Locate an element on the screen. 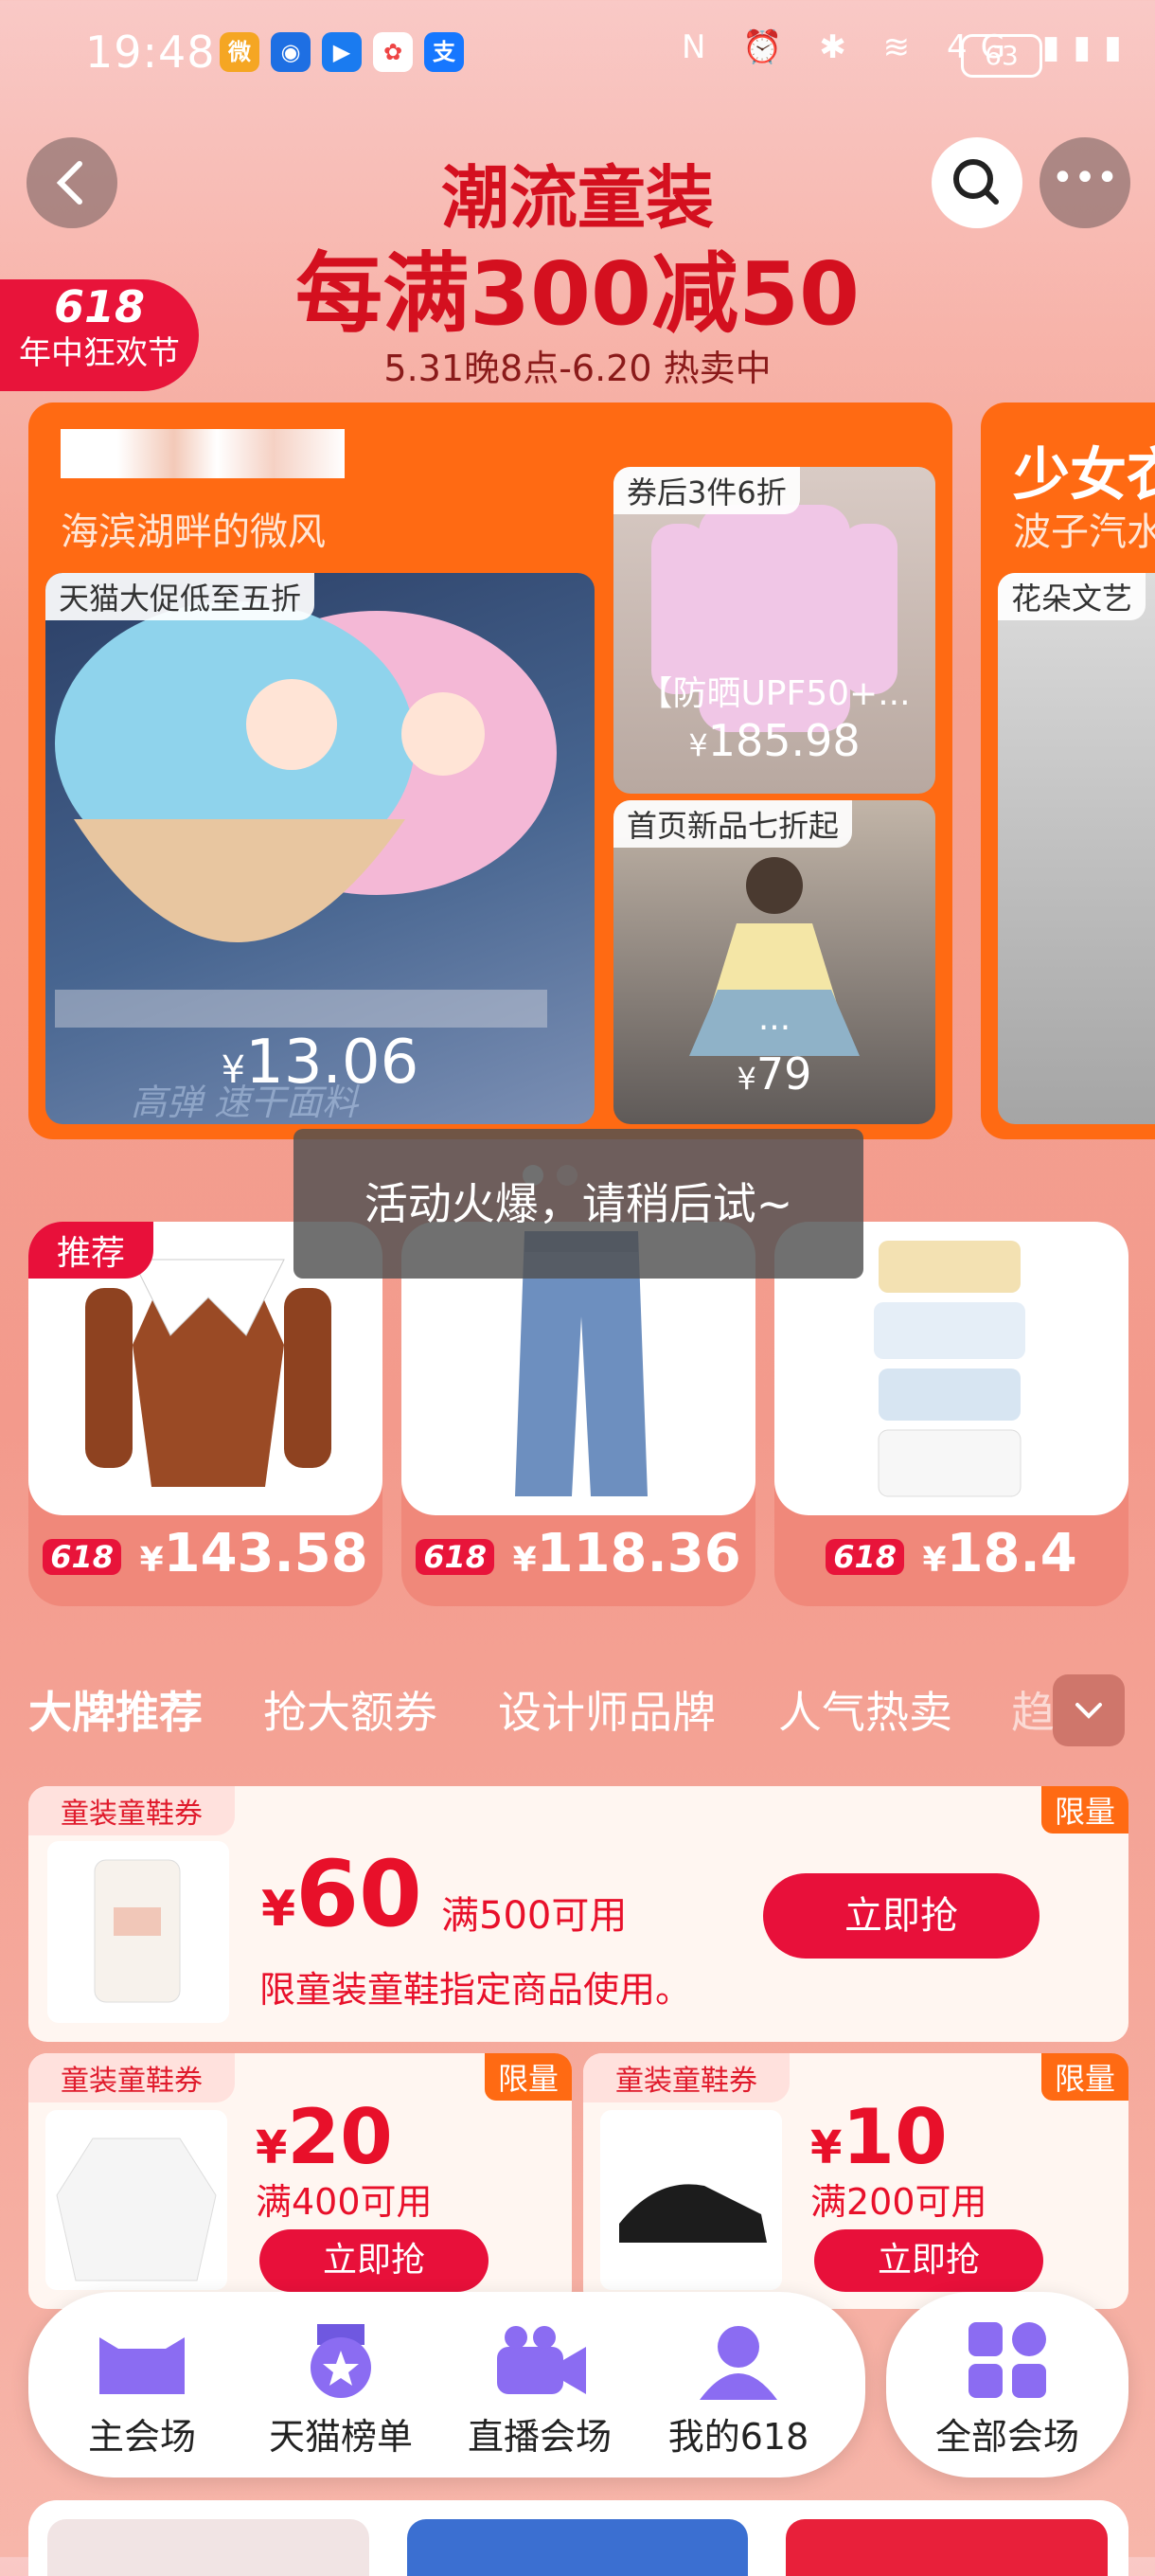  coupon-condition: 满200可用 is located at coordinates (898, 2202).